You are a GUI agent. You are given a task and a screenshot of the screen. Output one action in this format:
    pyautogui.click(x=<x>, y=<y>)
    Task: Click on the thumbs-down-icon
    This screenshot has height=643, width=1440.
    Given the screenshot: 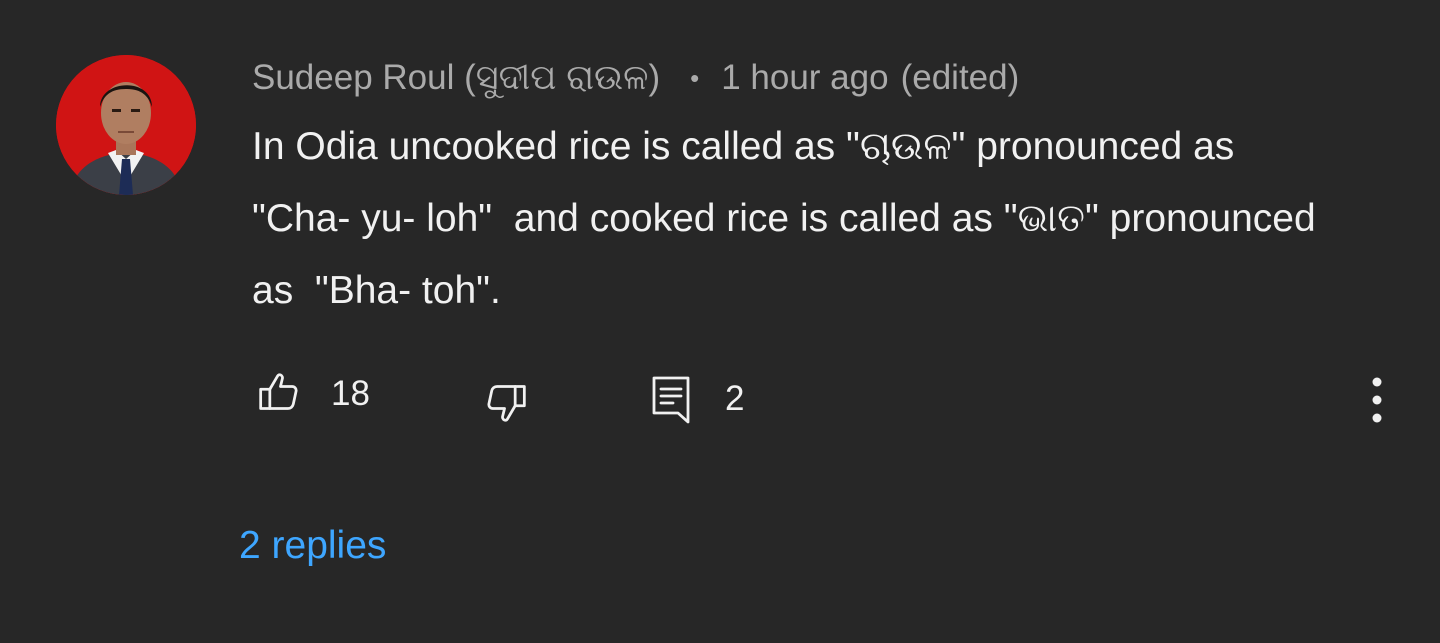 What is the action you would take?
    pyautogui.click(x=506, y=405)
    